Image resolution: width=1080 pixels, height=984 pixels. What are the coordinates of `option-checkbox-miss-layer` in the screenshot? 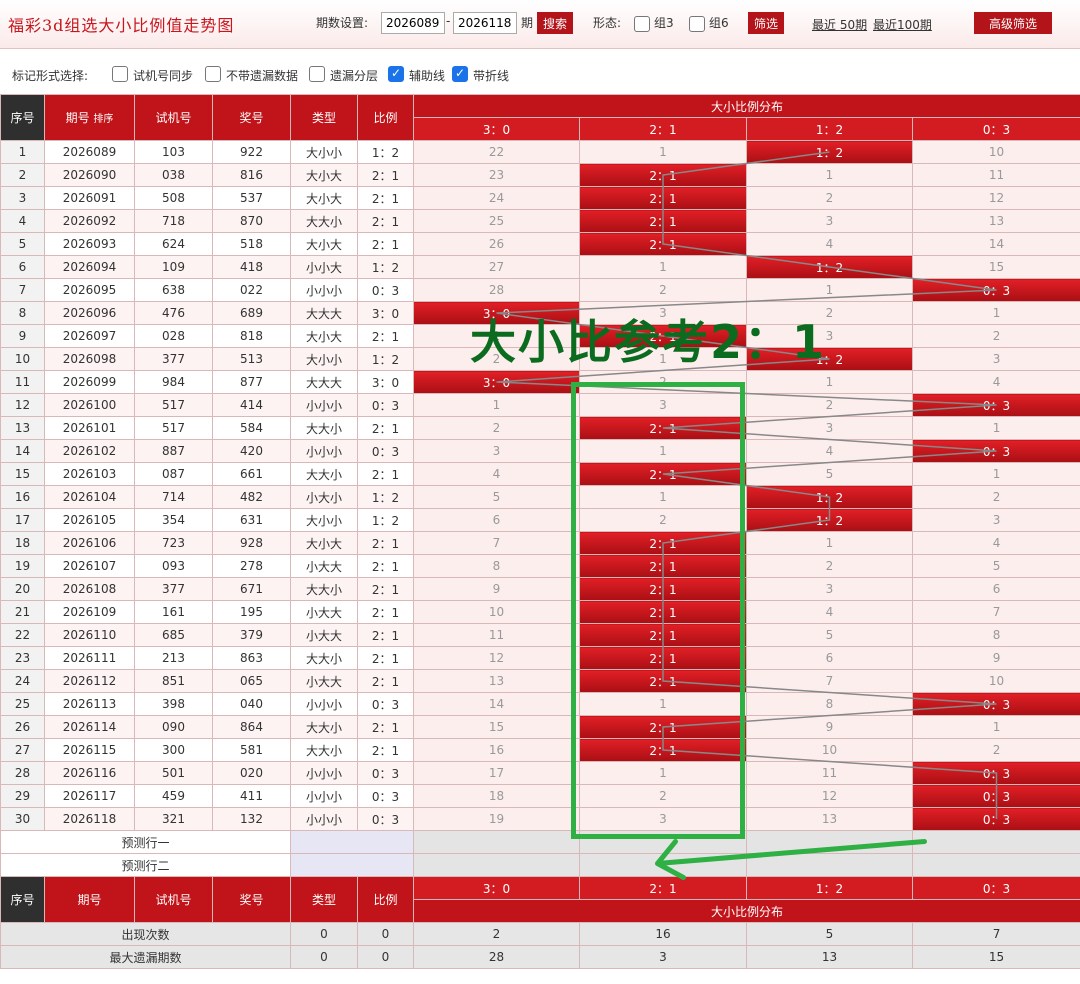 It's located at (317, 74).